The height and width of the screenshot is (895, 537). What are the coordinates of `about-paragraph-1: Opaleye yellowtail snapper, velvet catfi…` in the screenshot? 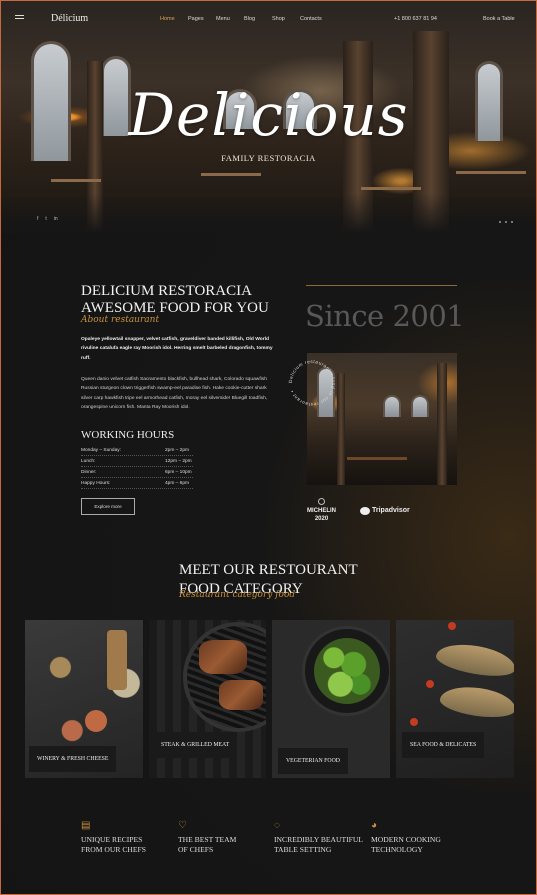 It's located at (177, 349).